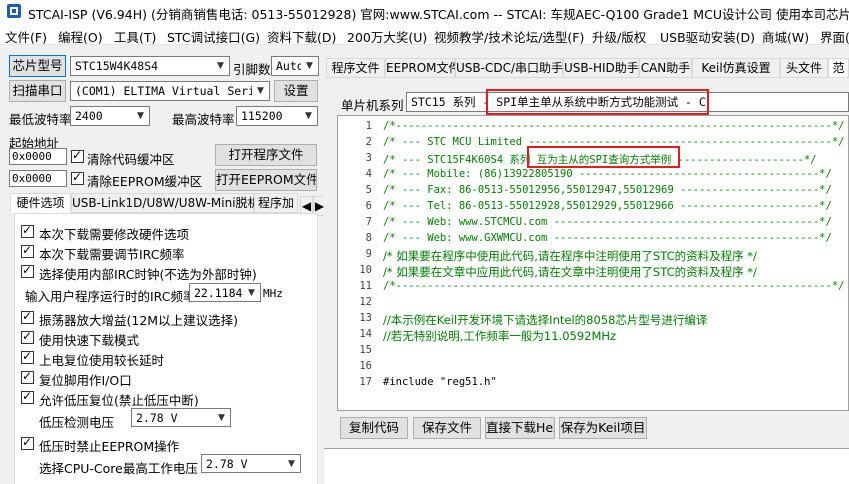  I want to click on lvd-value: 2.78 V, so click(157, 418).